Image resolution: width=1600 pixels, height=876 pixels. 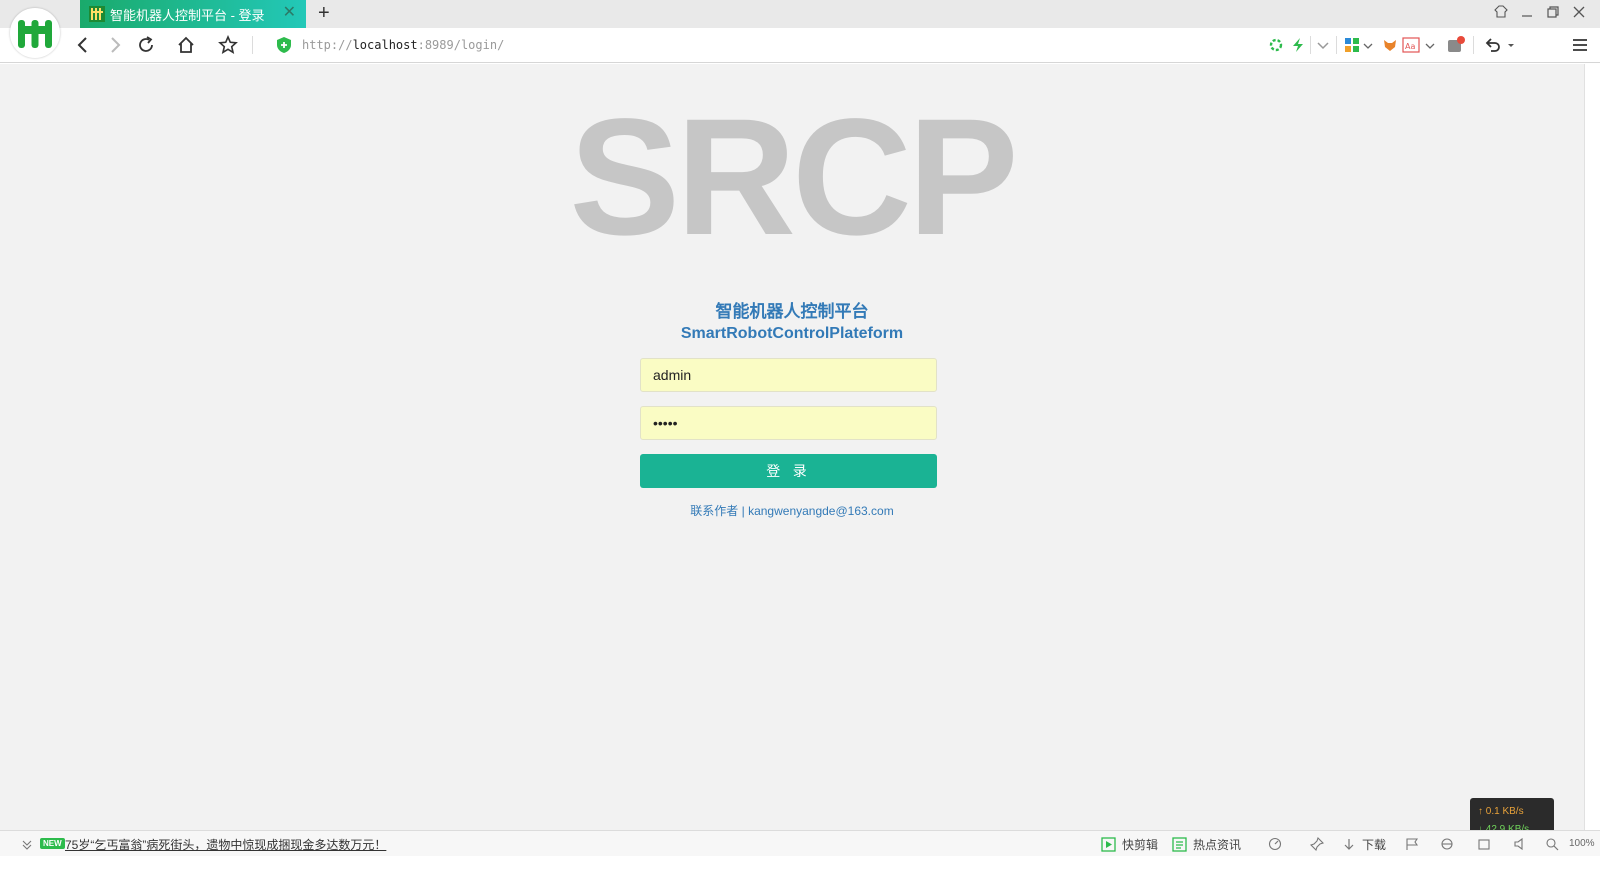 I want to click on zoom-icon, so click(x=1552, y=844).